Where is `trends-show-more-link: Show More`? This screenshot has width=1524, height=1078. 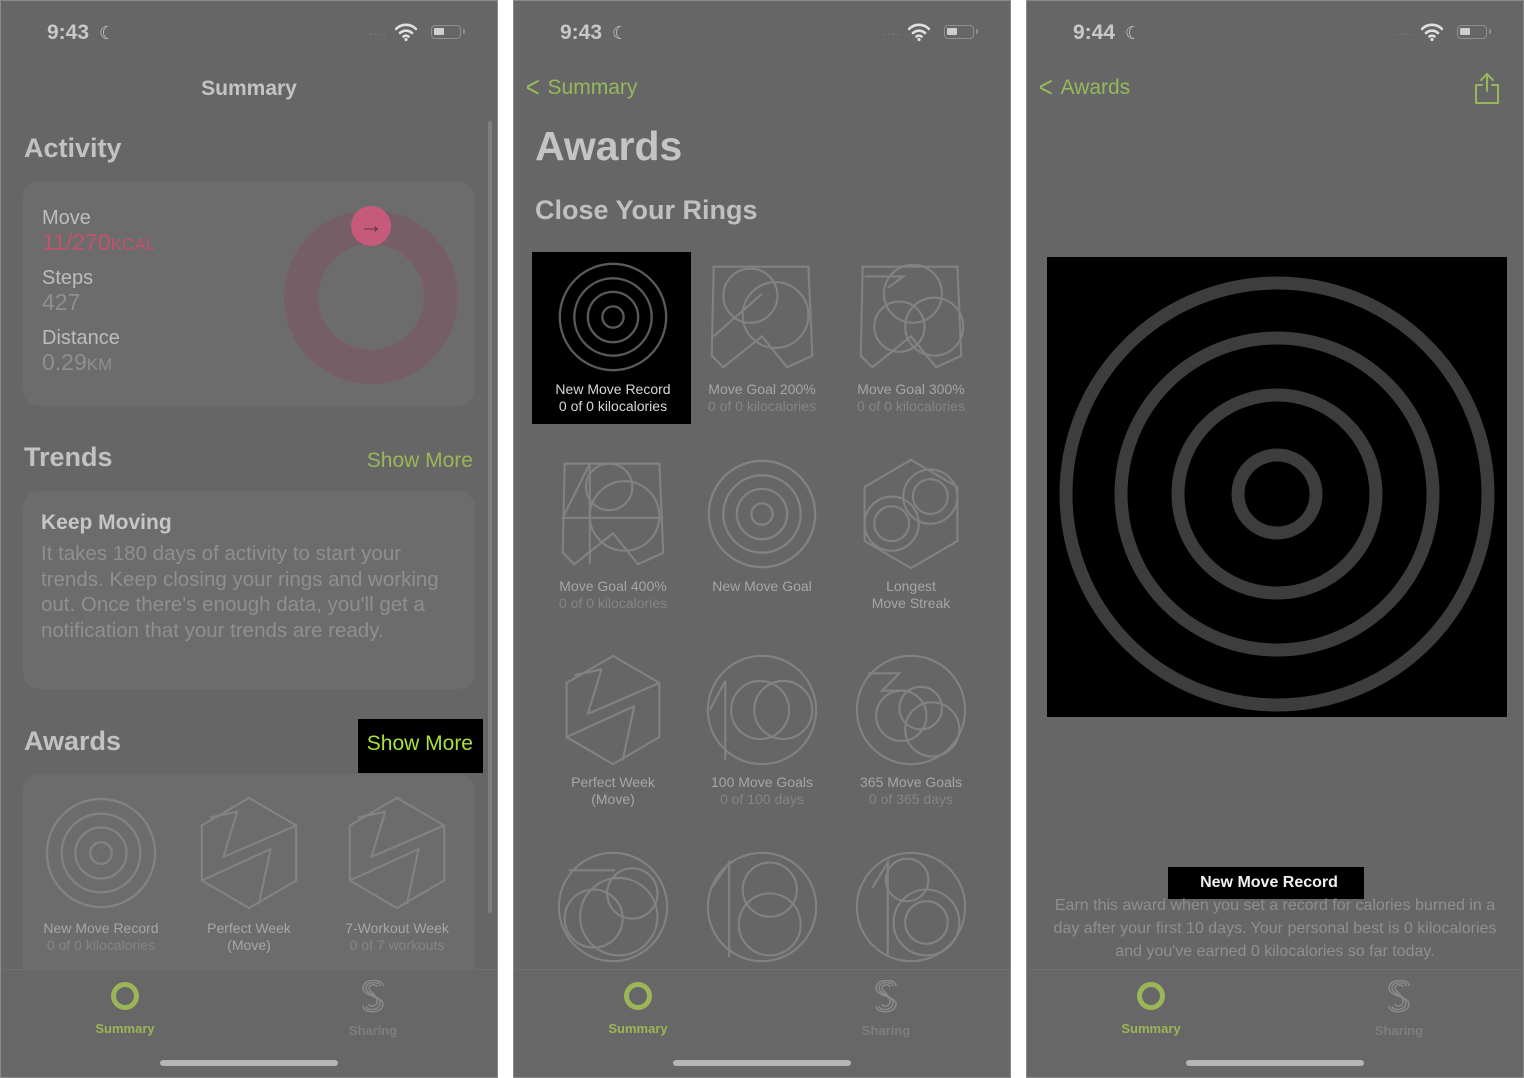
trends-show-more-link: Show More is located at coordinates (420, 461).